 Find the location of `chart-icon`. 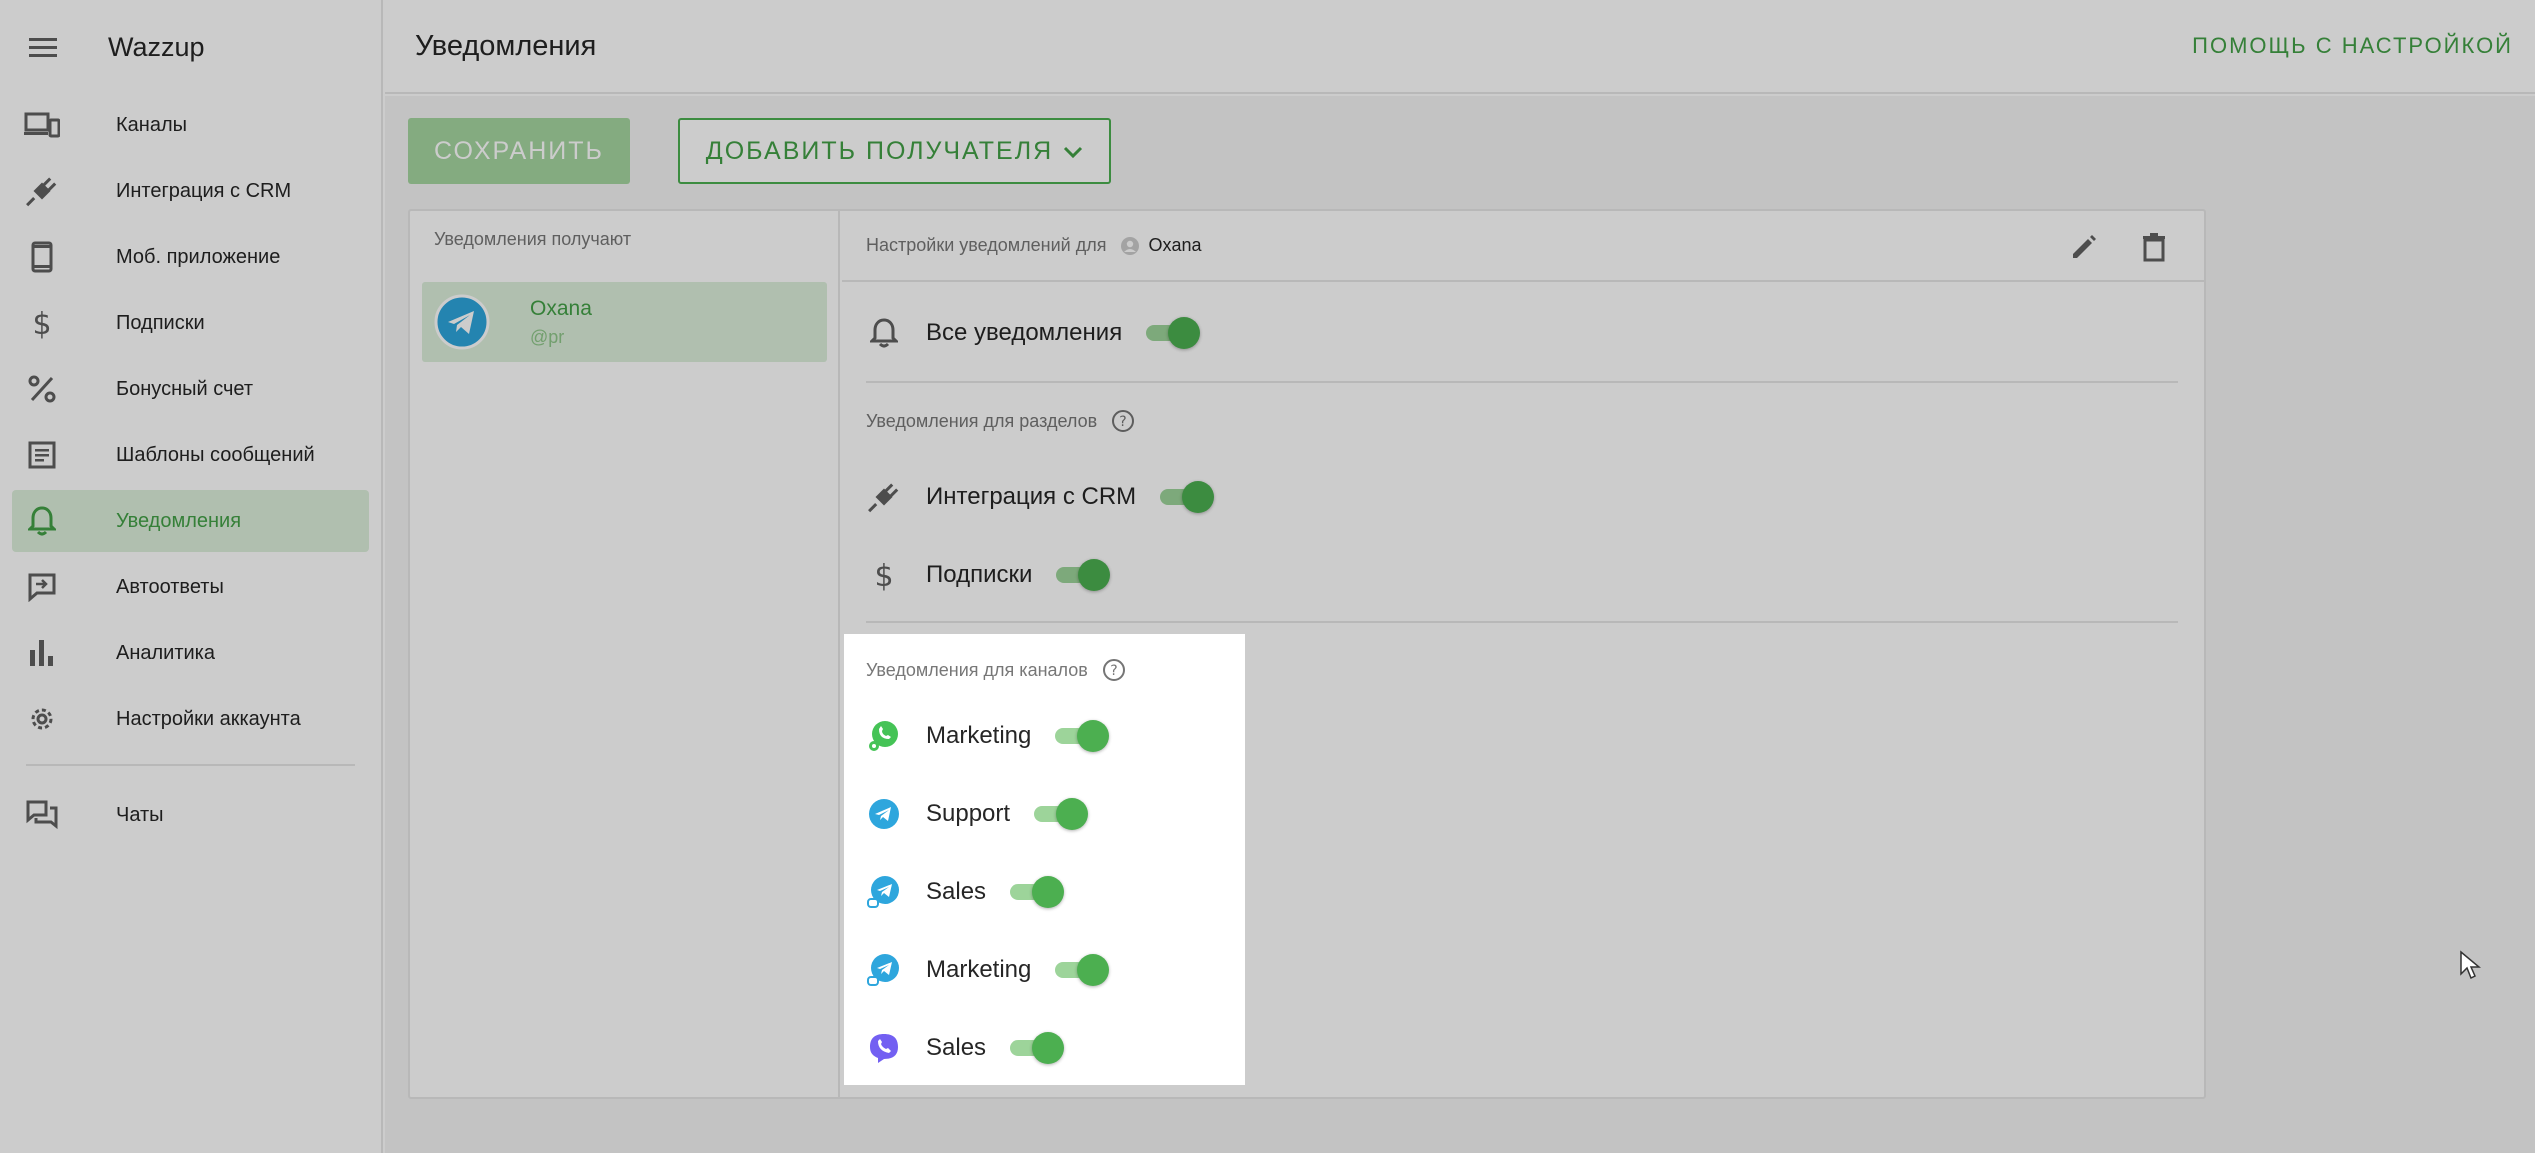

chart-icon is located at coordinates (42, 653).